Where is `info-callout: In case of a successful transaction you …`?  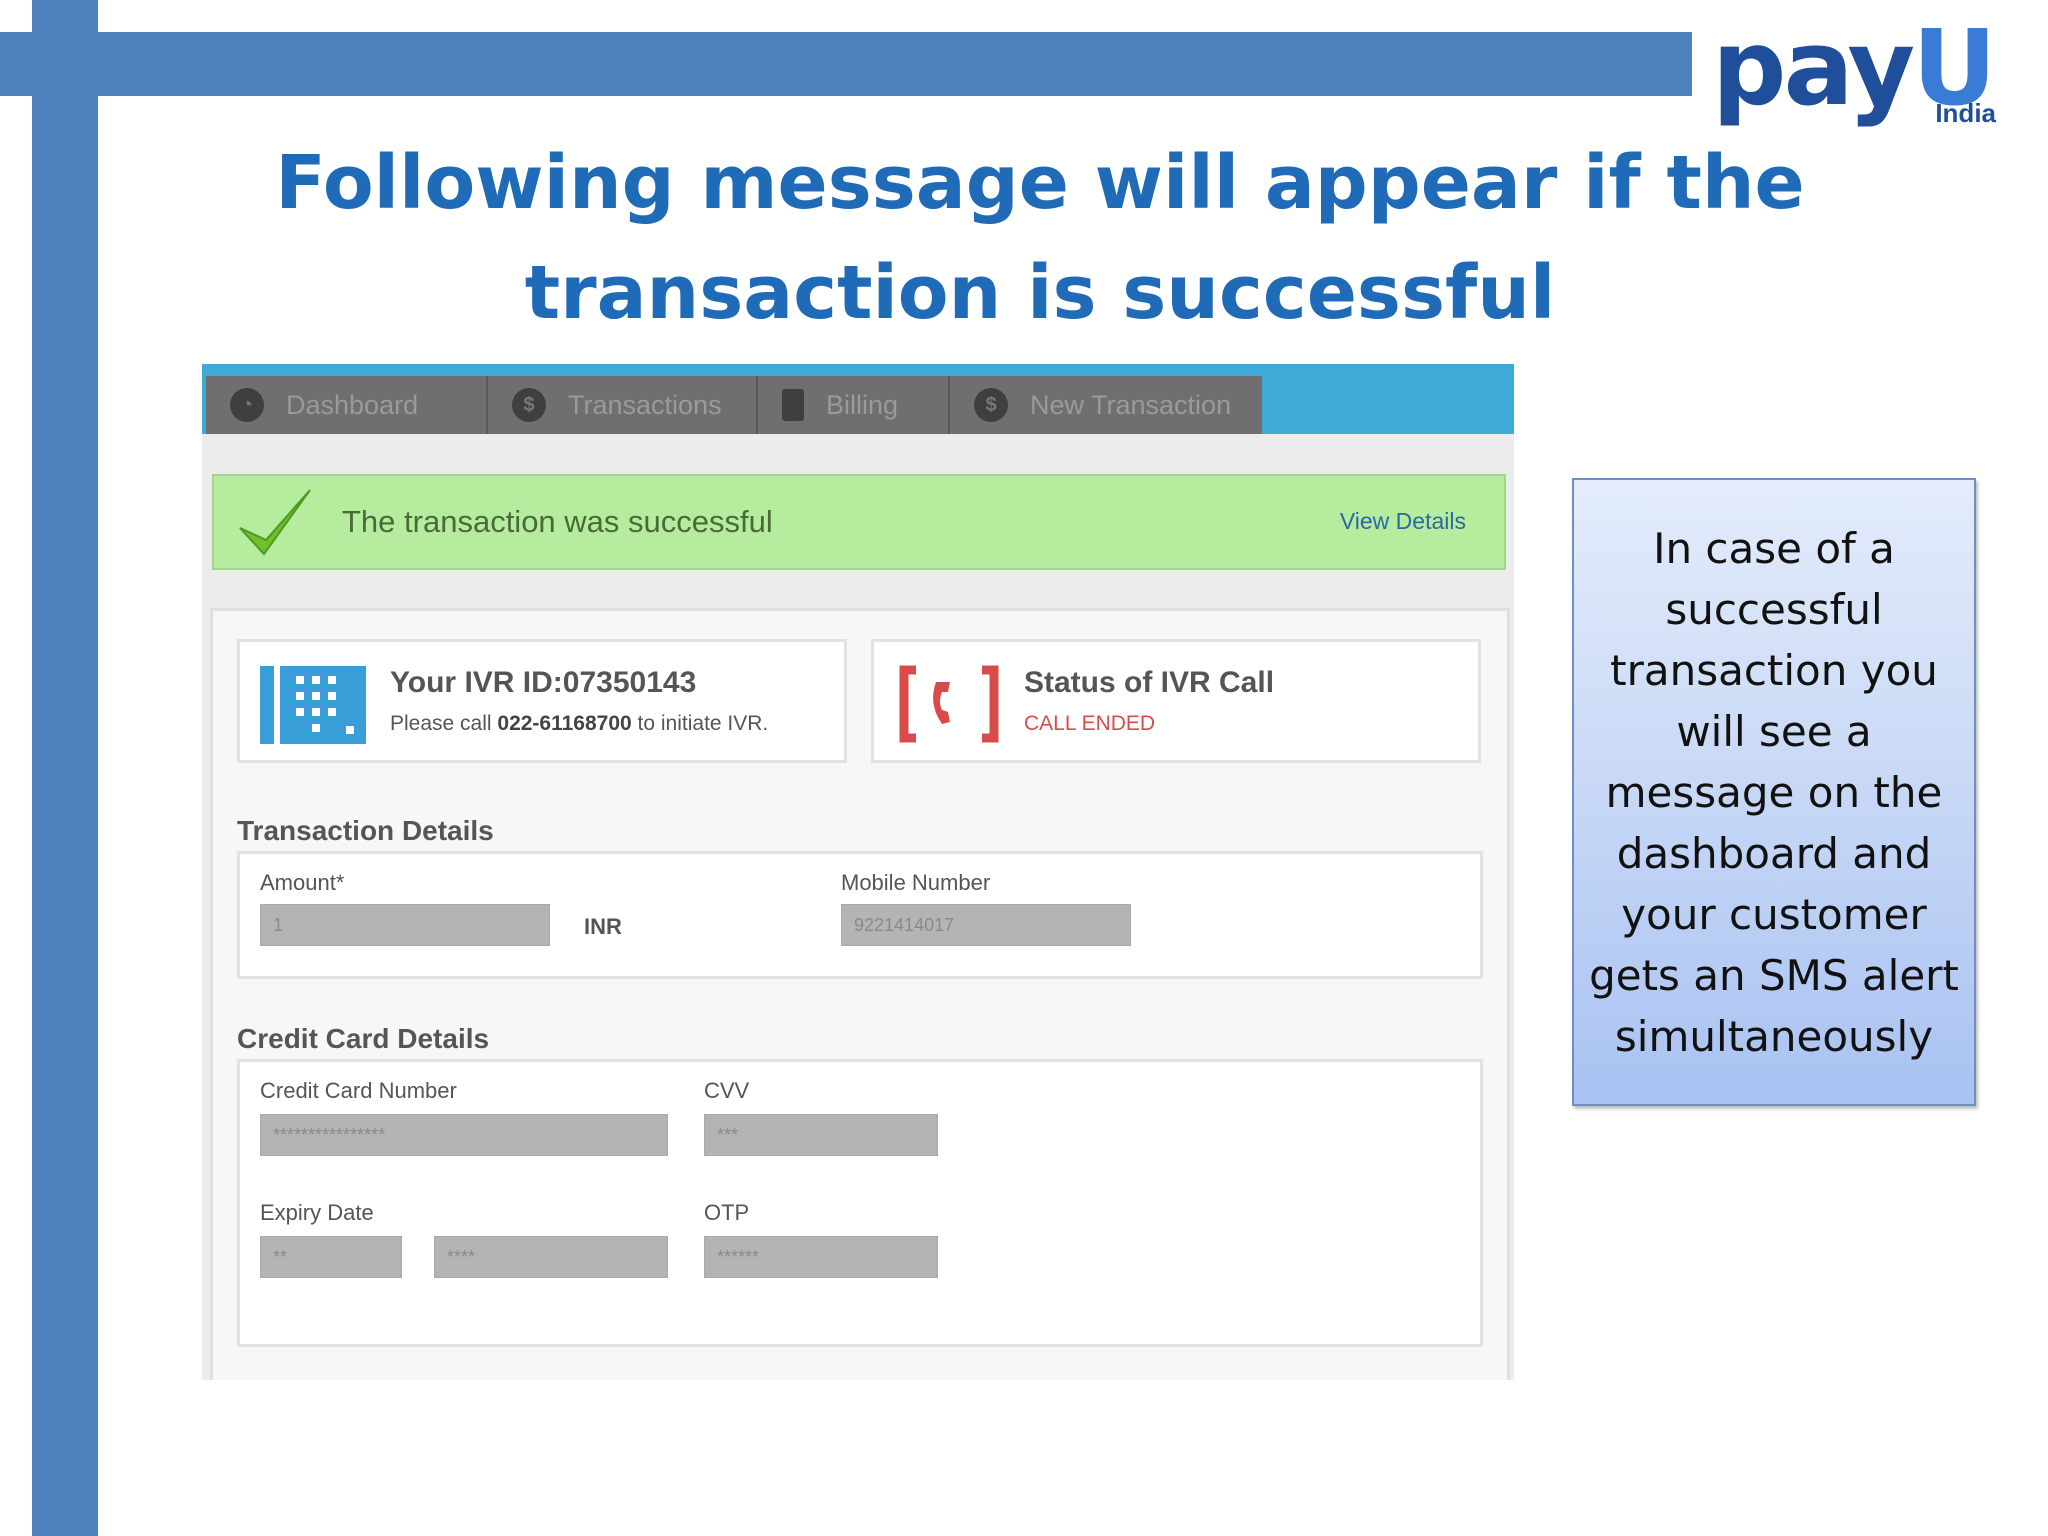
info-callout: In case of a successful transaction you … is located at coordinates (1774, 792).